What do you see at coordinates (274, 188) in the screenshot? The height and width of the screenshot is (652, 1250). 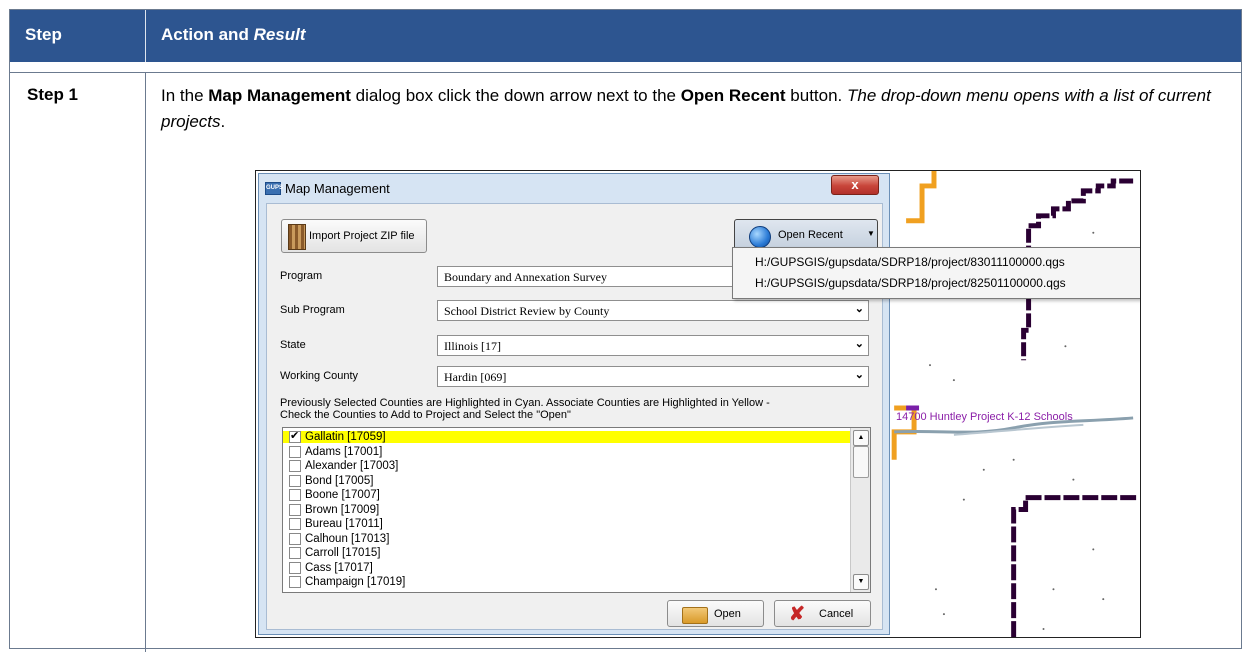 I see `gups-app-icon: GUPS` at bounding box center [274, 188].